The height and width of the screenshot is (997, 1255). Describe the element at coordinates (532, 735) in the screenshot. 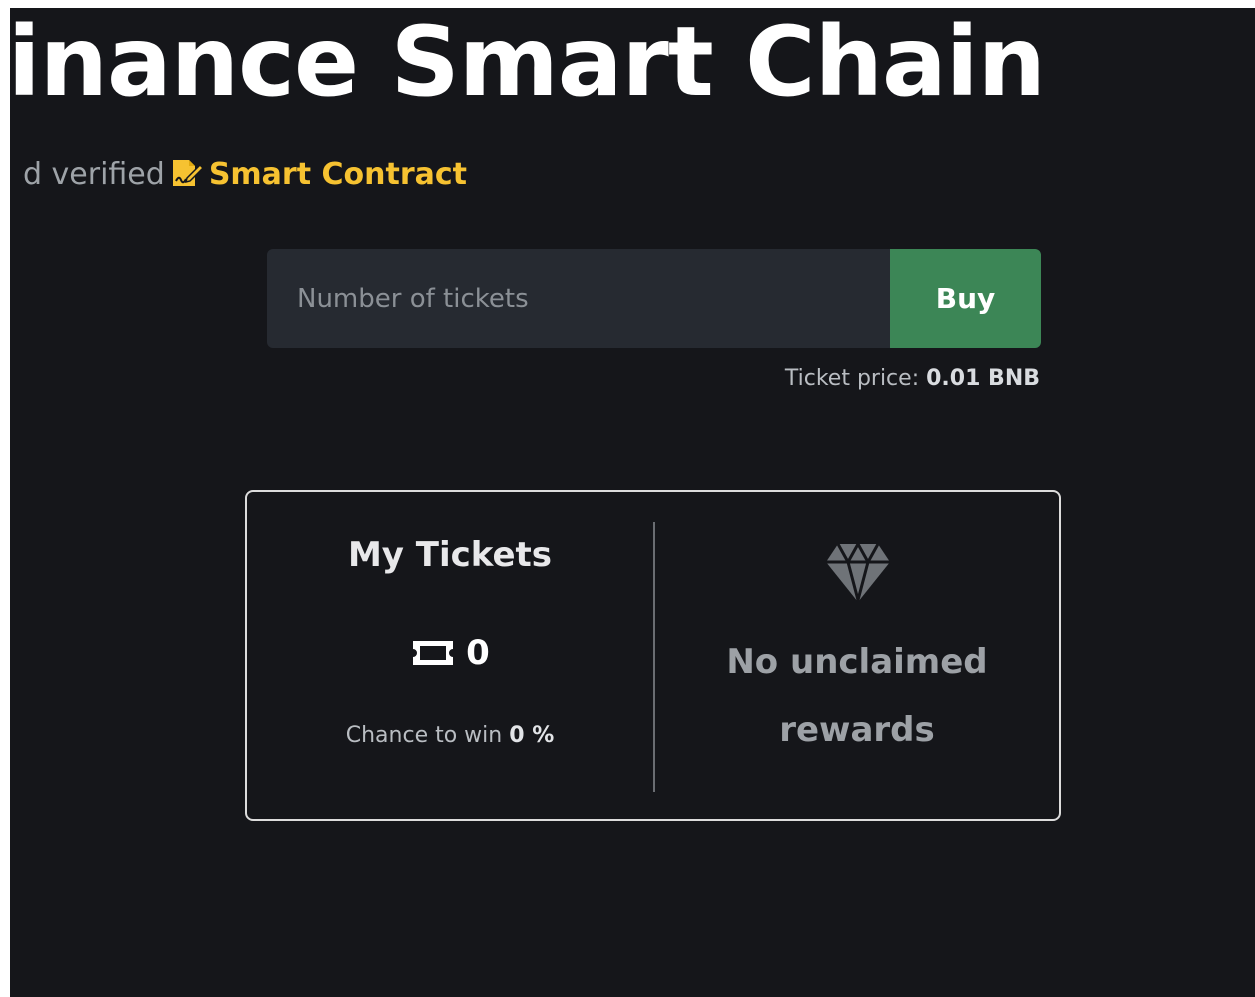

I see `chance-value: 0 %` at that location.